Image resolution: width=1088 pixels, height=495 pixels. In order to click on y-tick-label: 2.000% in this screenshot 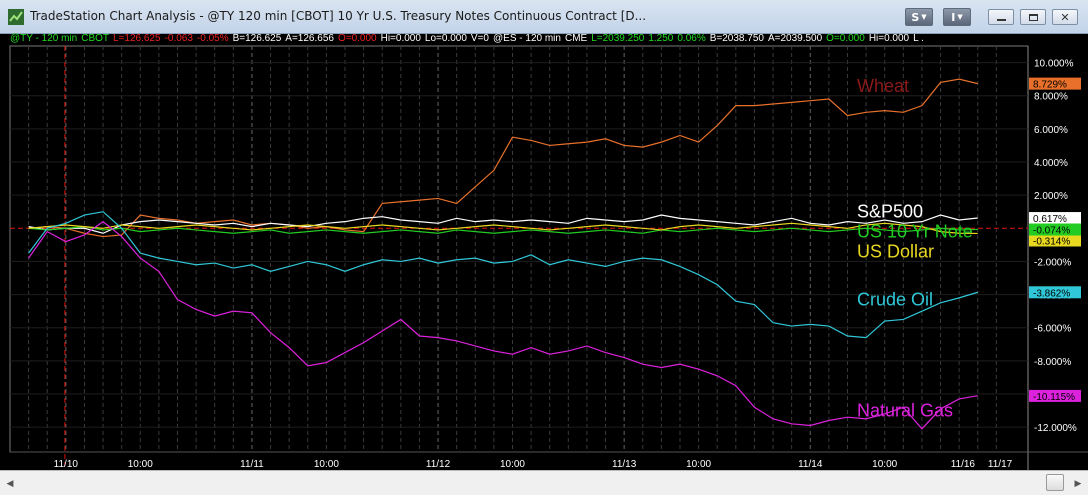, I will do `click(1051, 196)`.